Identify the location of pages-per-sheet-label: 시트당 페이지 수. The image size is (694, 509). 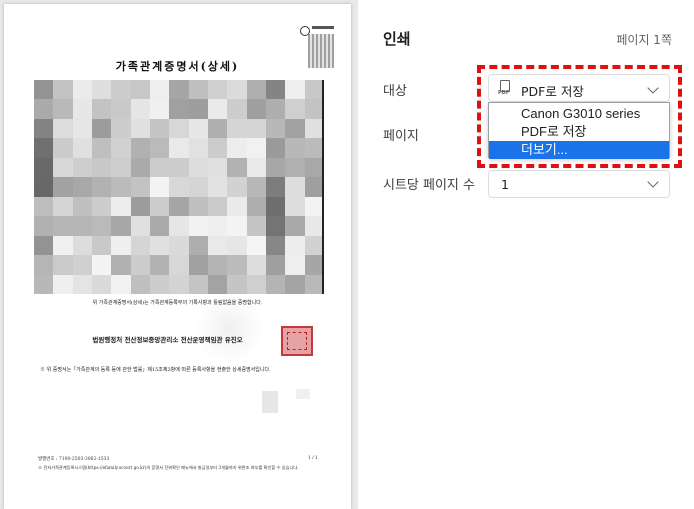
(429, 185).